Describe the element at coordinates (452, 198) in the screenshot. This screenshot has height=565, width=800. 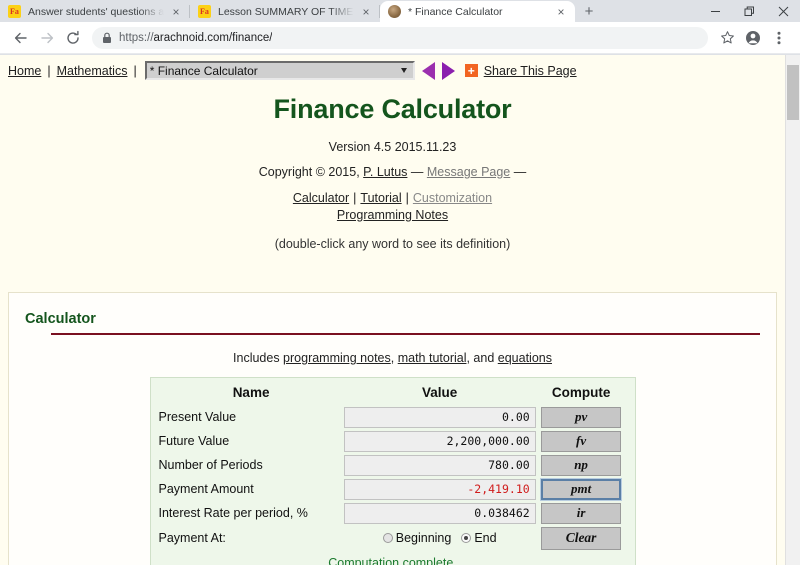
I see `link-customization: Customization` at that location.